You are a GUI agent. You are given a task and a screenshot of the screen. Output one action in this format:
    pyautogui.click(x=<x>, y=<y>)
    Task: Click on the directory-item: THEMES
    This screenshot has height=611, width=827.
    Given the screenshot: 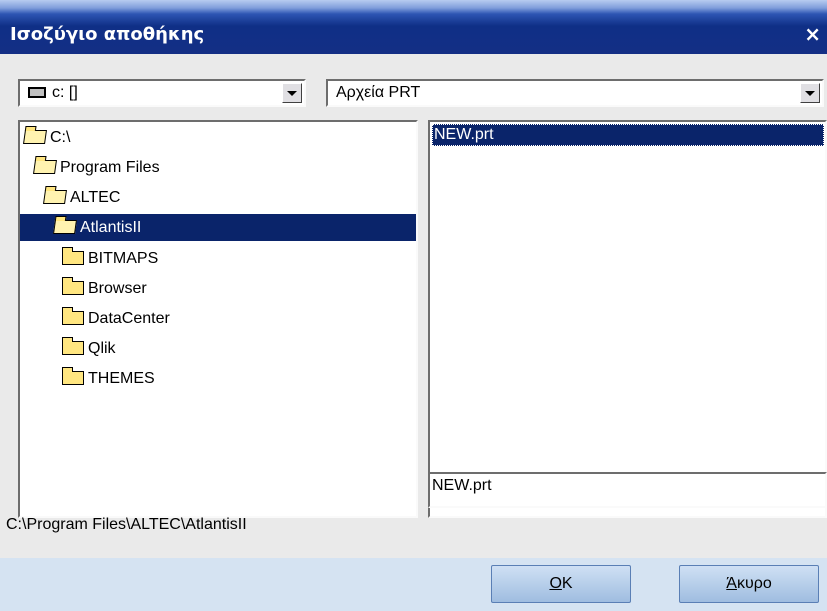 What is the action you would take?
    pyautogui.click(x=238, y=378)
    